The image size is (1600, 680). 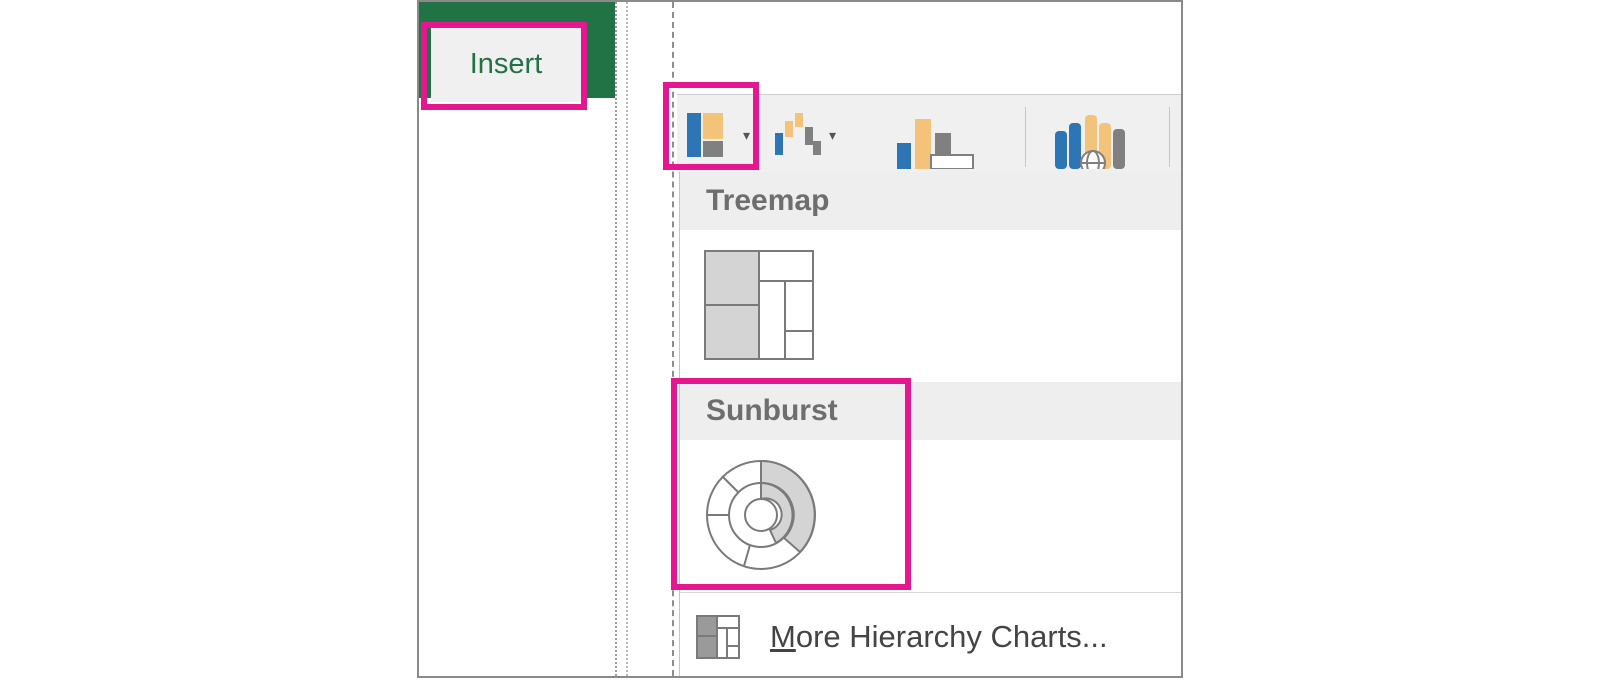 What do you see at coordinates (768, 200) in the screenshot?
I see `section-title: Treemap` at bounding box center [768, 200].